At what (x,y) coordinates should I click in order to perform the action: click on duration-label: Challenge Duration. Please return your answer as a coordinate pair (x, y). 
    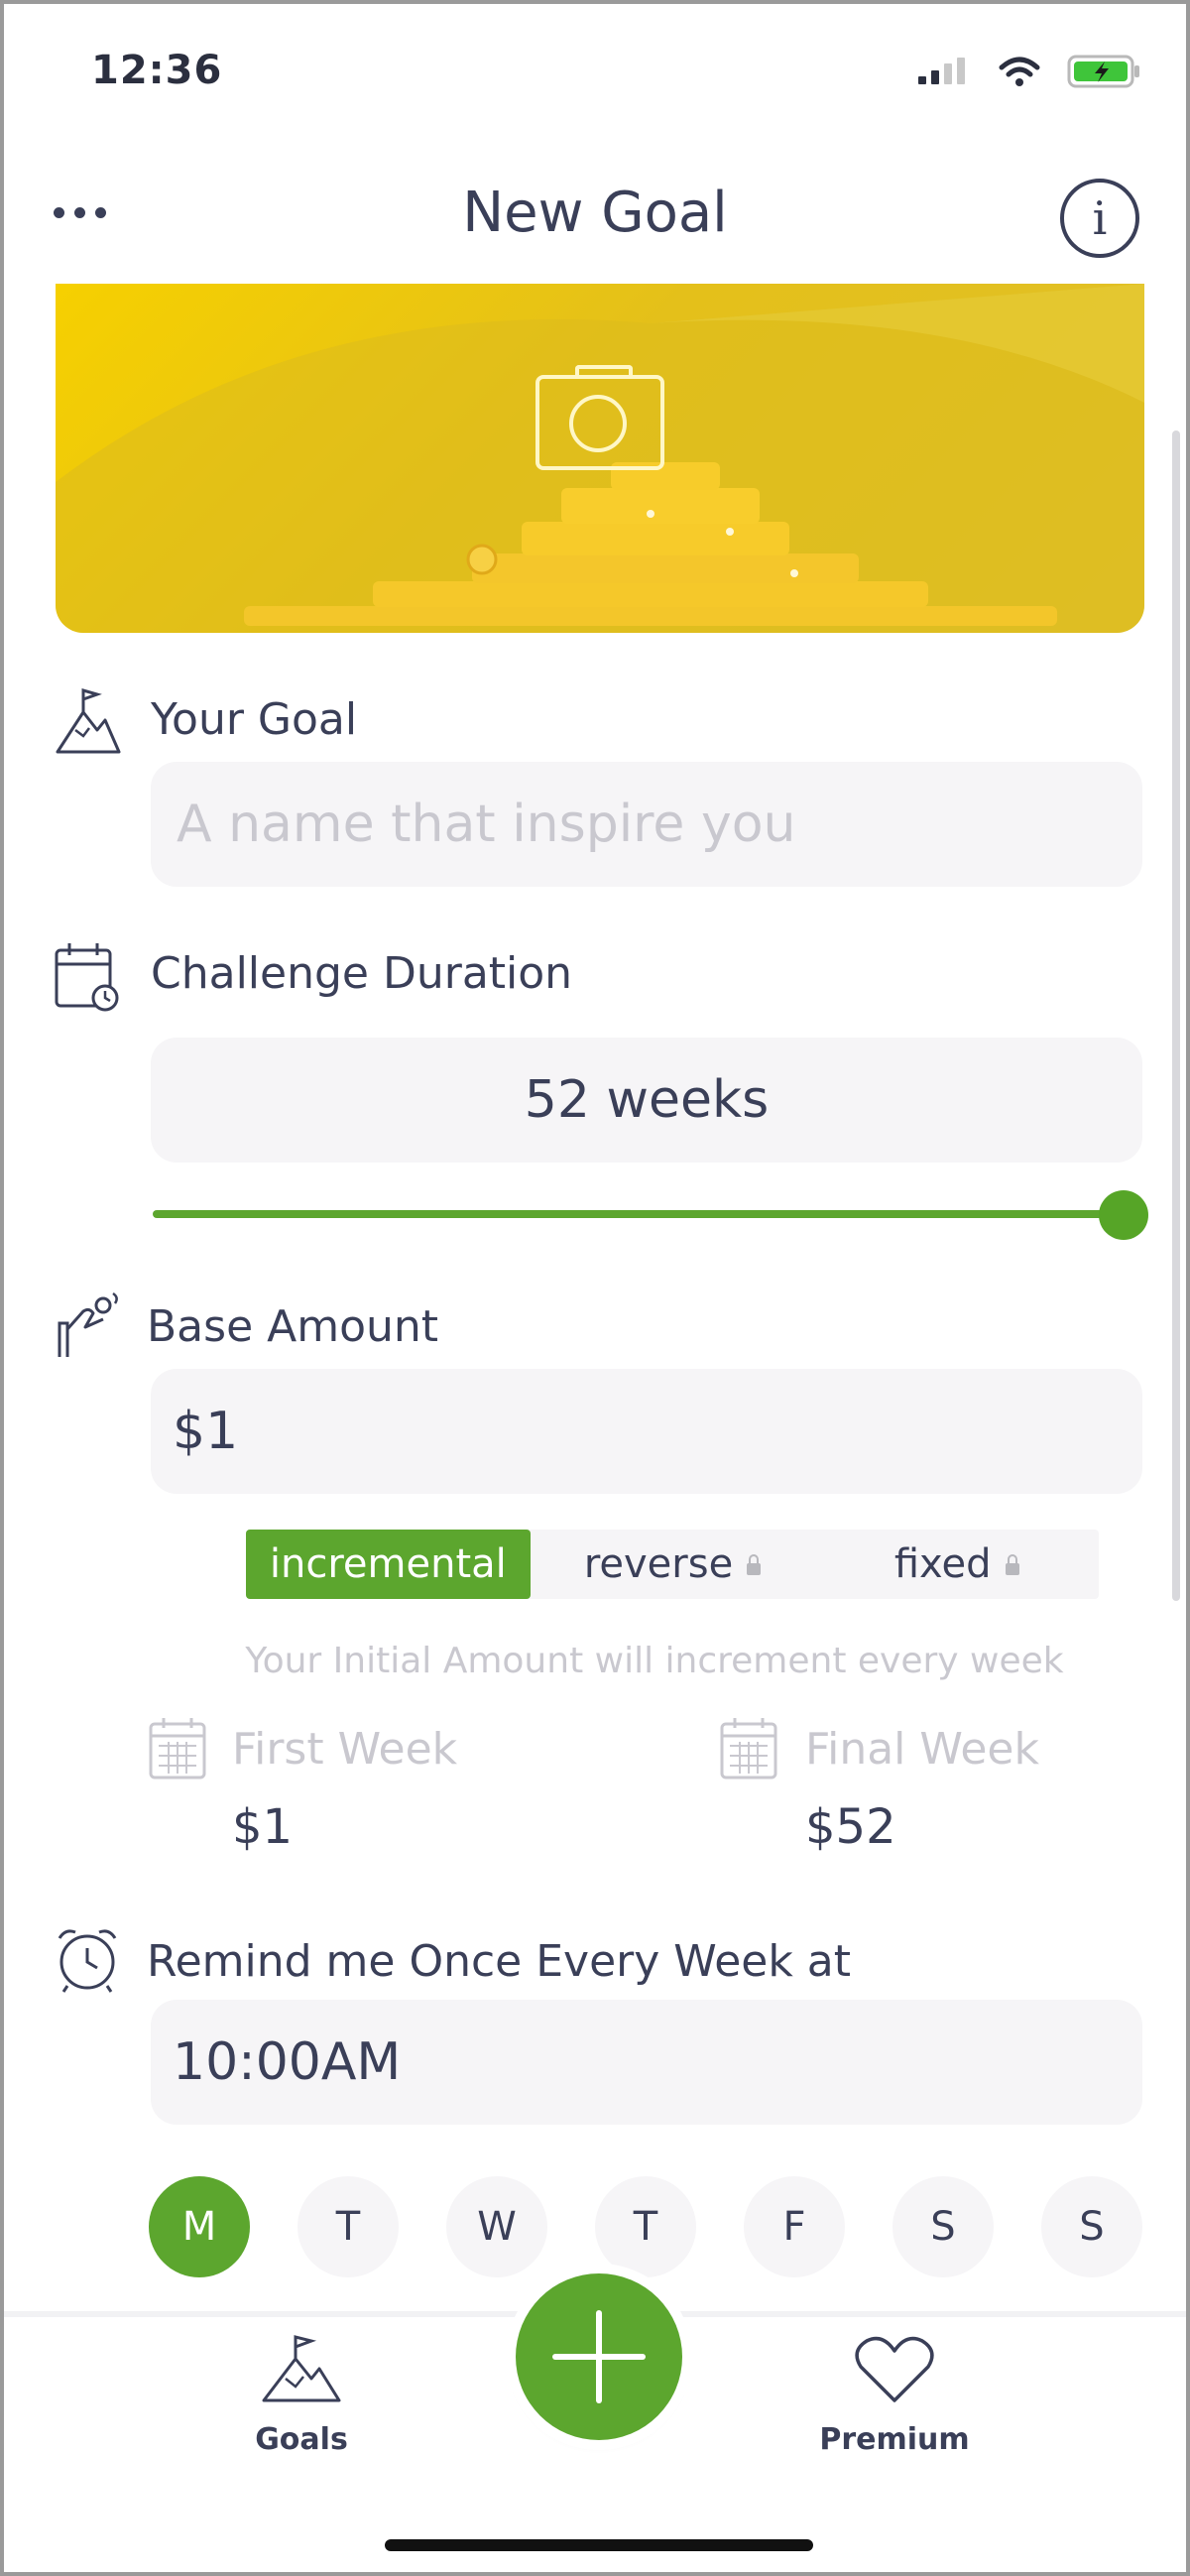
    Looking at the image, I should click on (362, 973).